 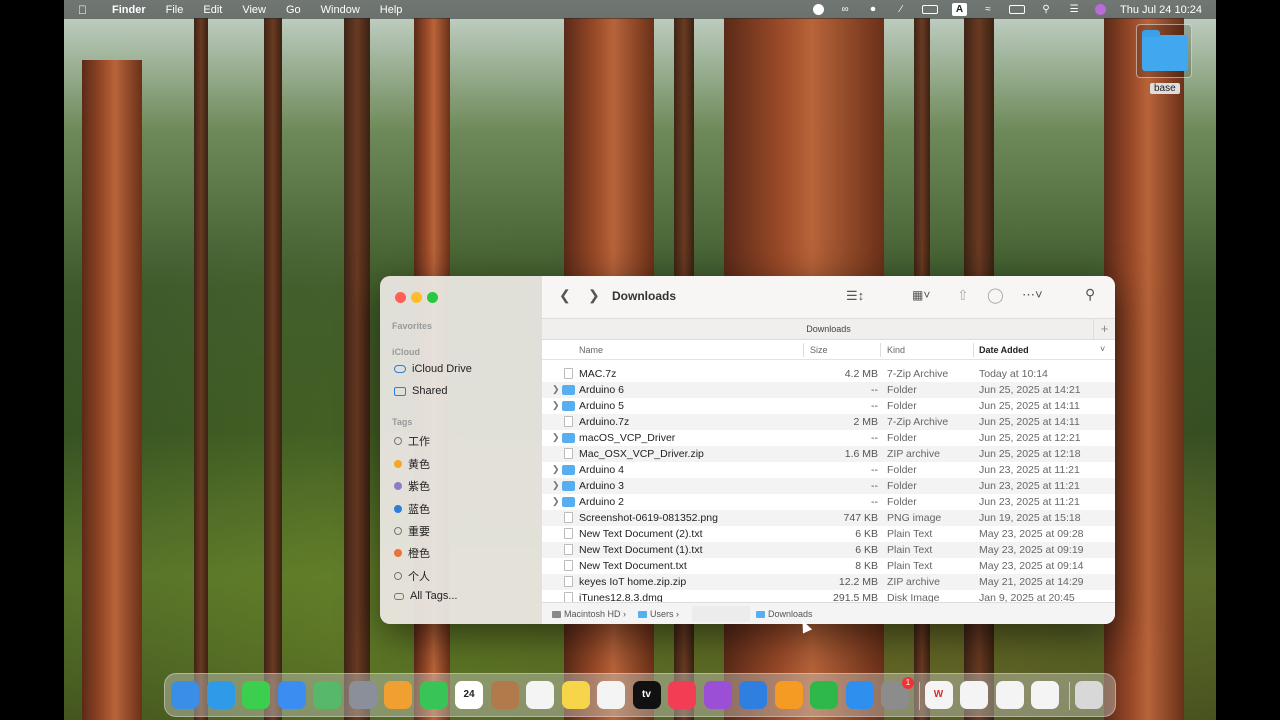 What do you see at coordinates (256, 695) in the screenshot?
I see `messages-icon` at bounding box center [256, 695].